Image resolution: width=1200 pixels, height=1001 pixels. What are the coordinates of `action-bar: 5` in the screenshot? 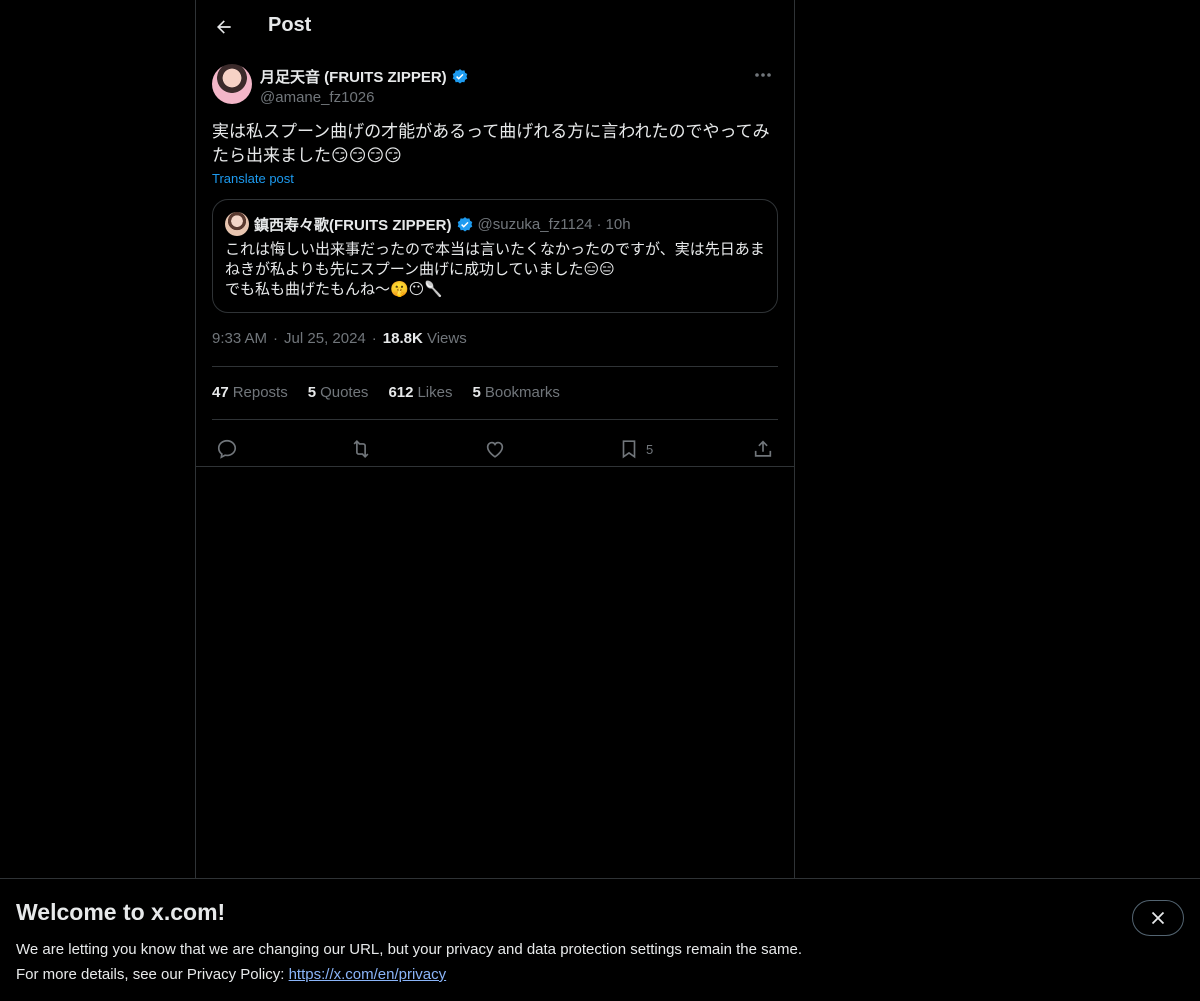 It's located at (495, 449).